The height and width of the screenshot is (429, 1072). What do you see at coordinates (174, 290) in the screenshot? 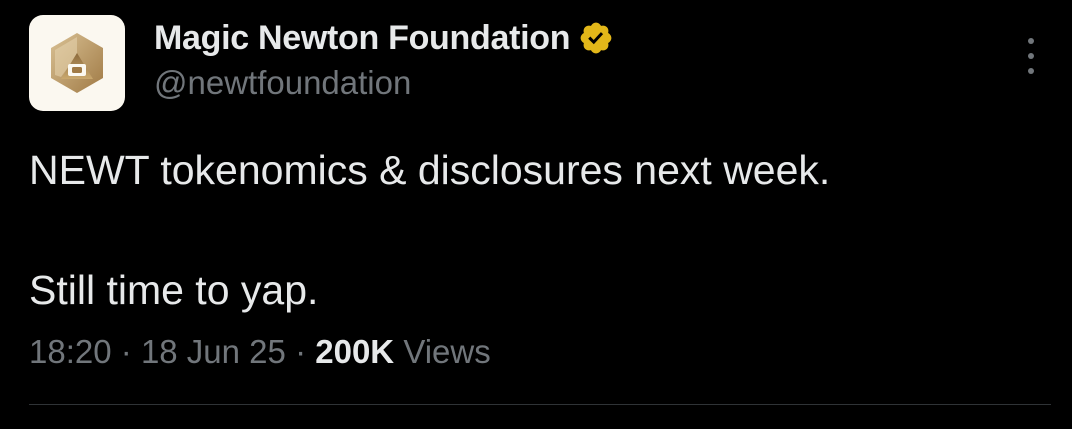
I see `tweet-text-line: Still time to yap.` at bounding box center [174, 290].